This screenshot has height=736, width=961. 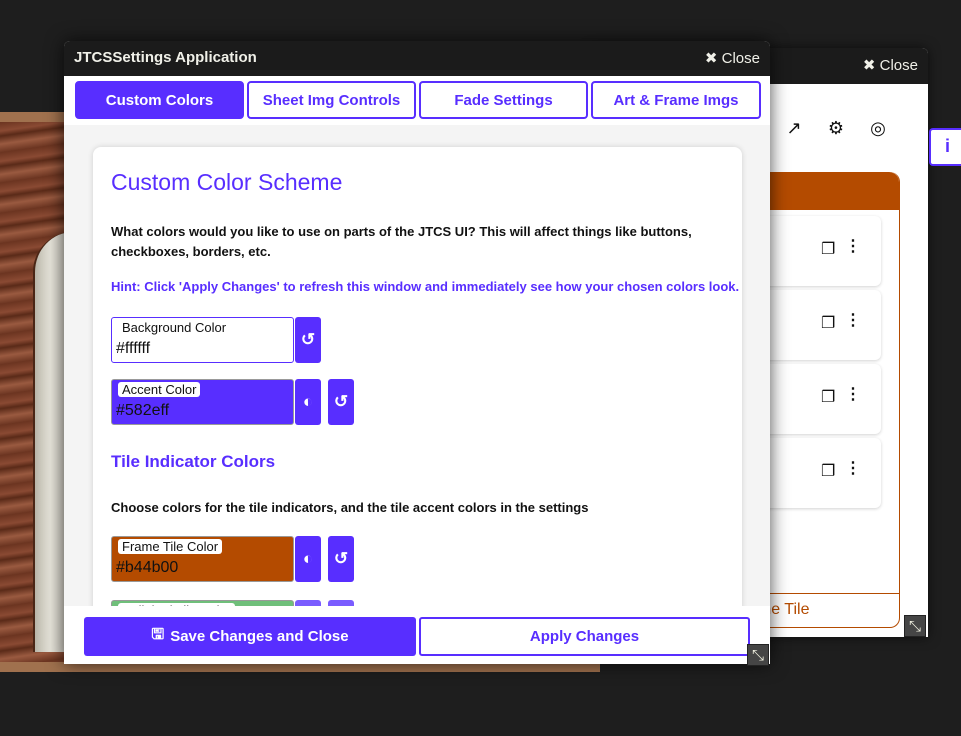 What do you see at coordinates (417, 58) in the screenshot?
I see `jtcs-settings-titlebar: JTCSSettings Application ✖ Close` at bounding box center [417, 58].